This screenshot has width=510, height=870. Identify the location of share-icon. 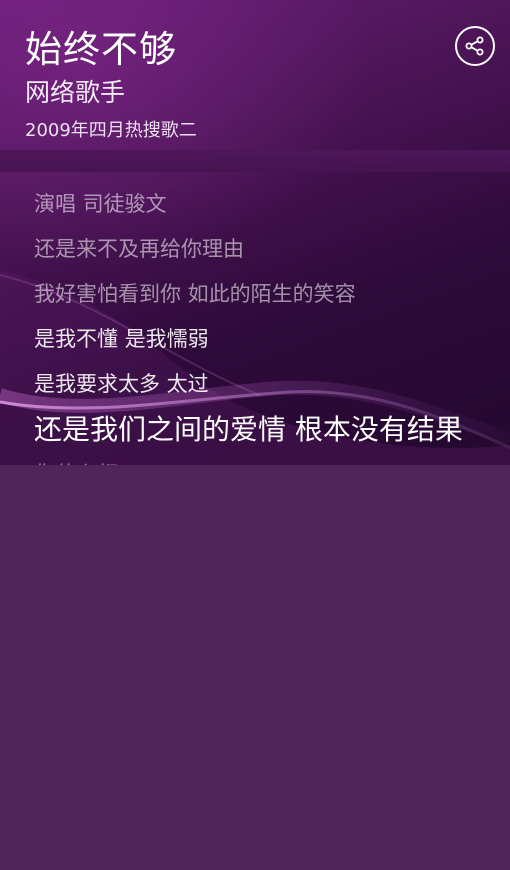
(474, 46).